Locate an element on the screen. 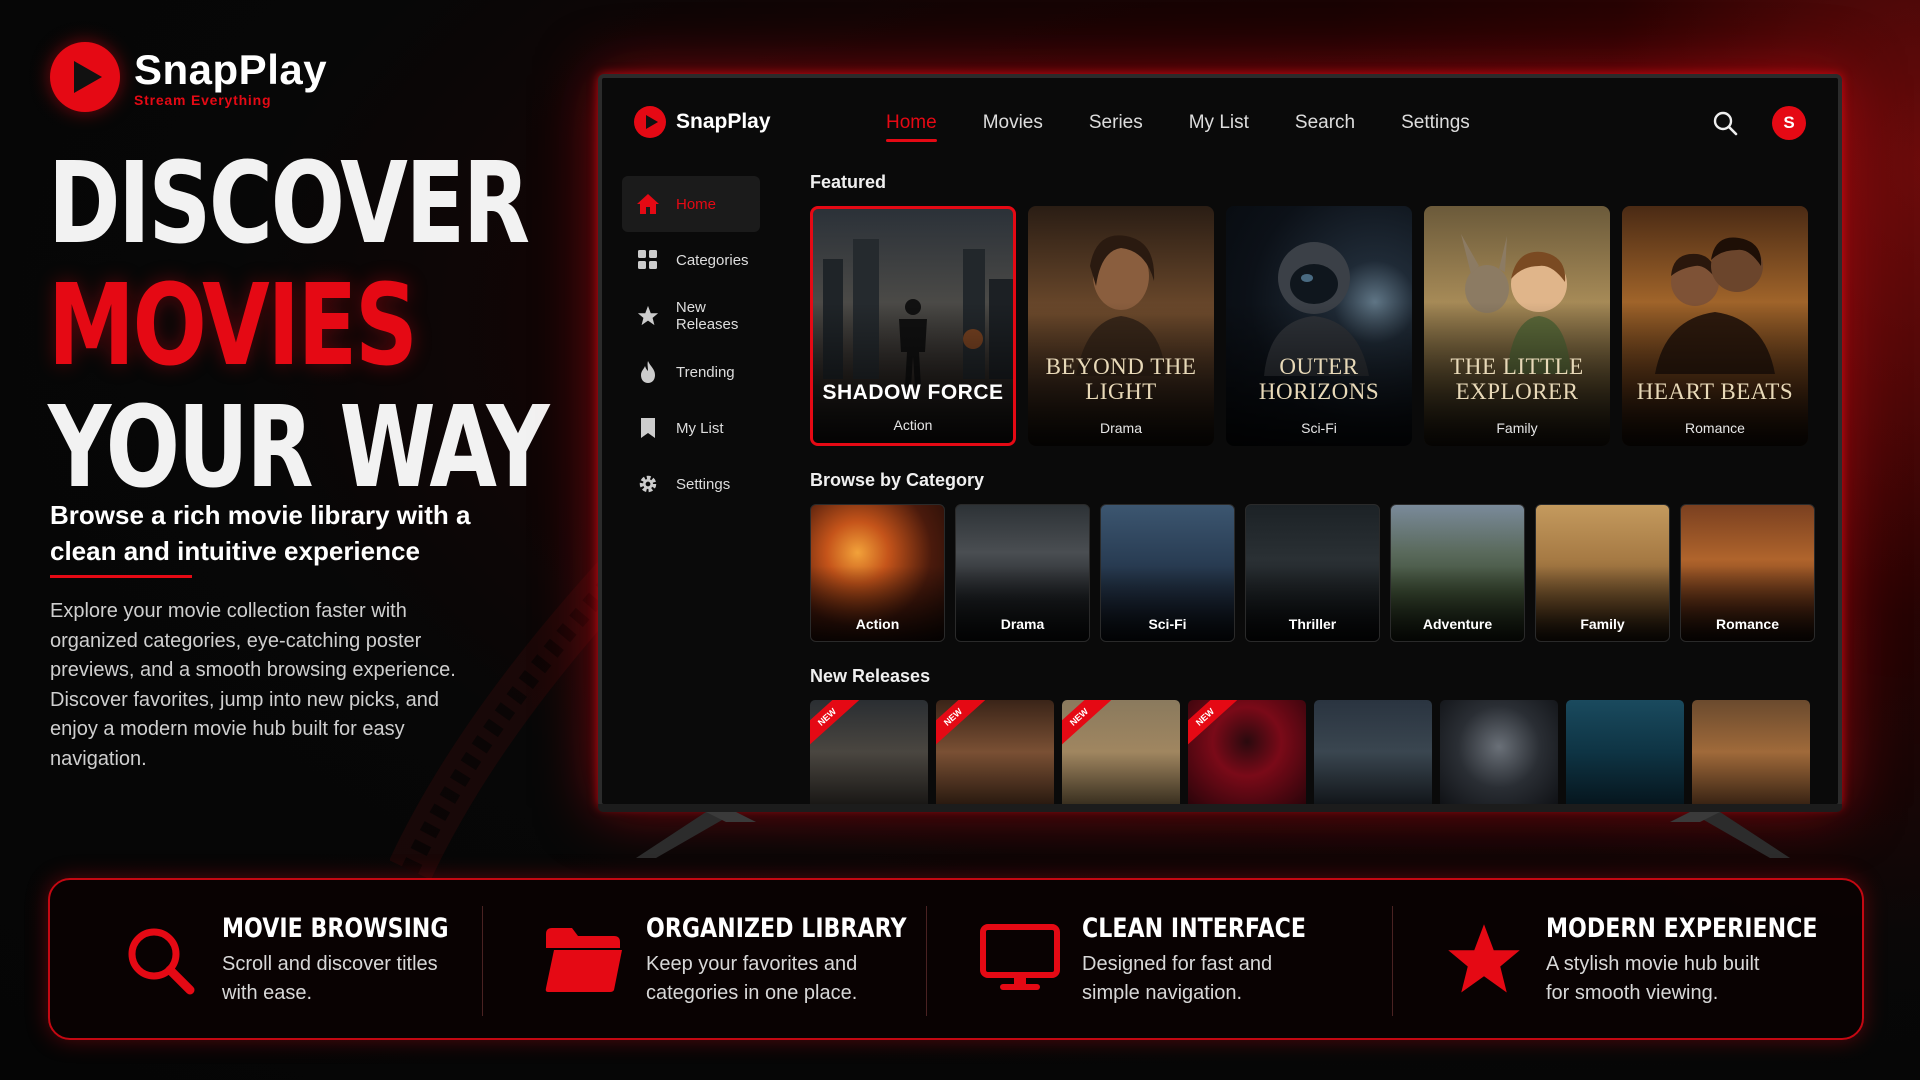  sidebar-item-label: Categories is located at coordinates (712, 260).